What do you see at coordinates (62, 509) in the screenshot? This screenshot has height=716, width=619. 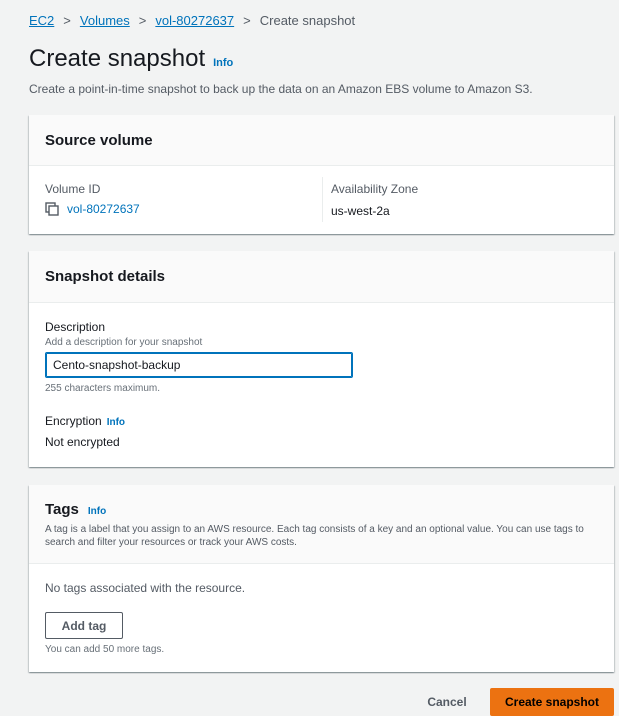 I see `tags-title: Tags` at bounding box center [62, 509].